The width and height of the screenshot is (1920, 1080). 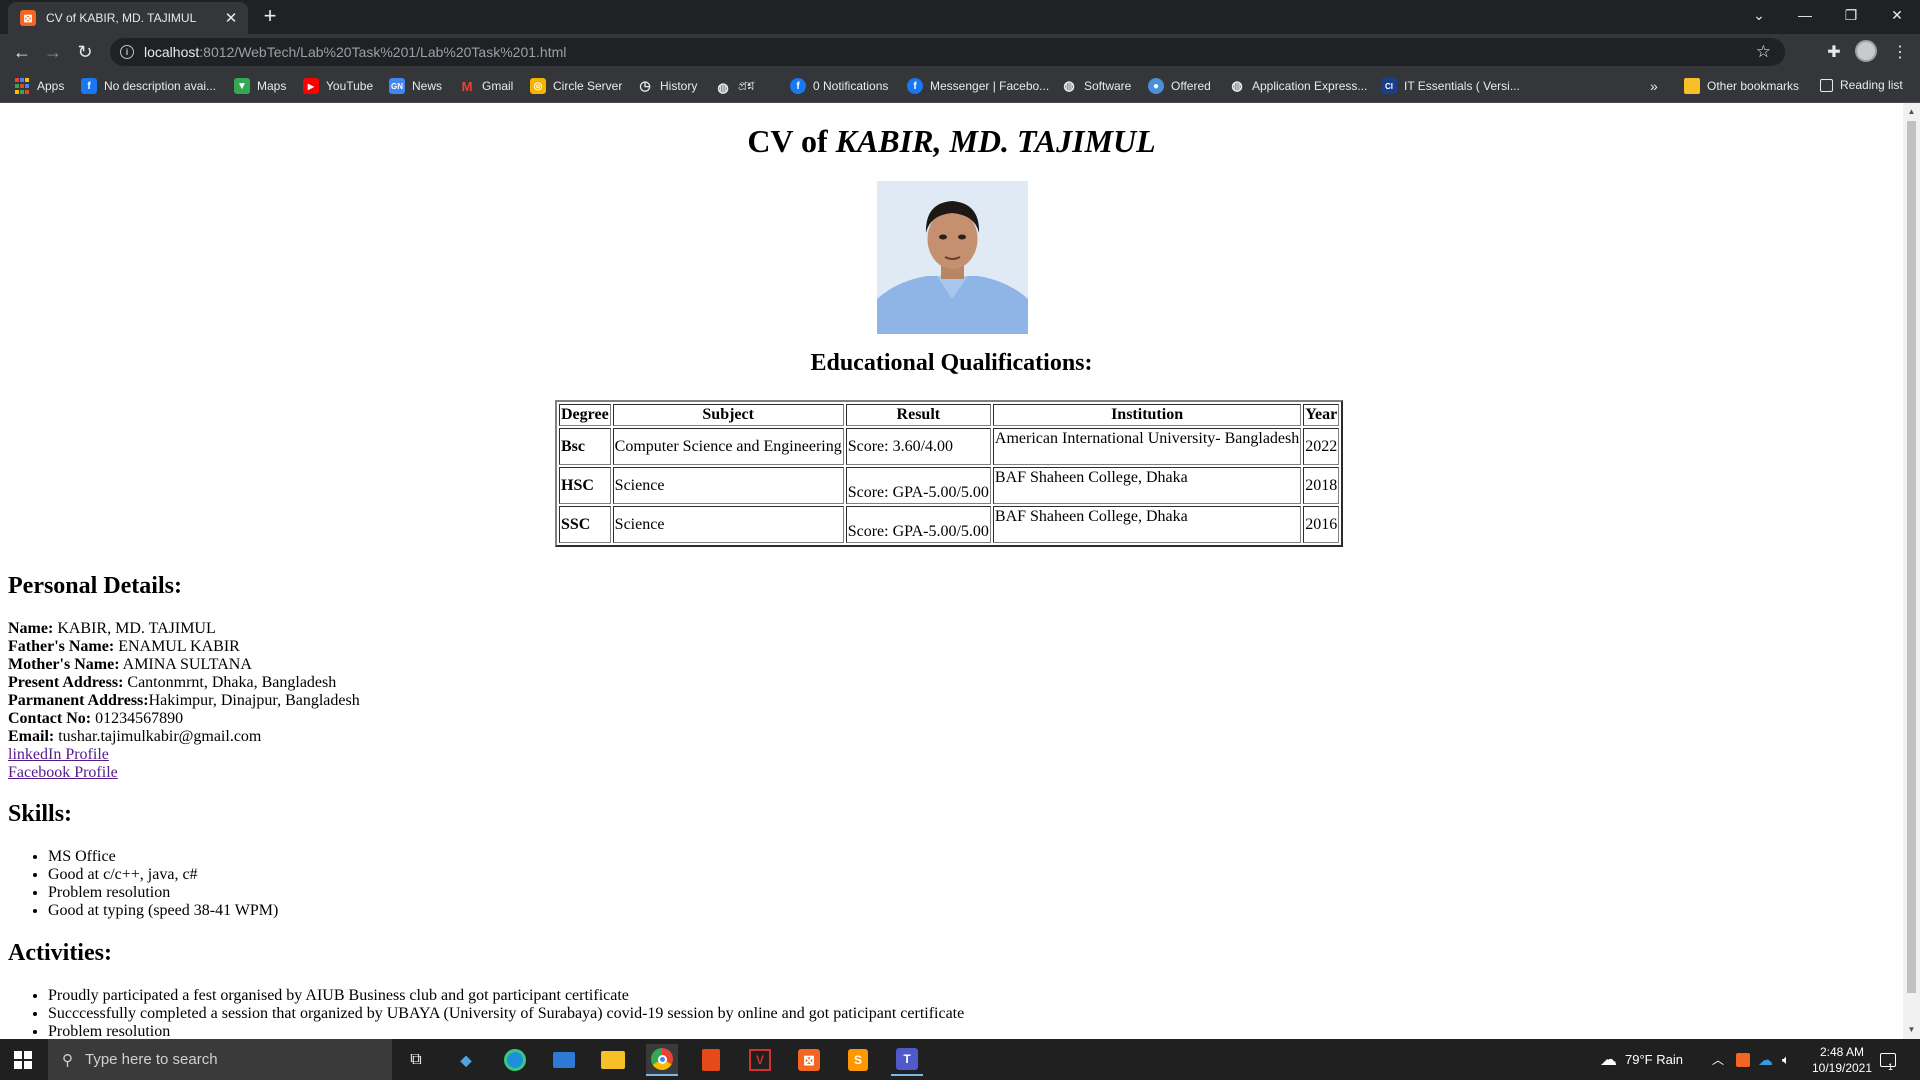 I want to click on menu-kebab-icon: ⋮, so click(x=1900, y=52).